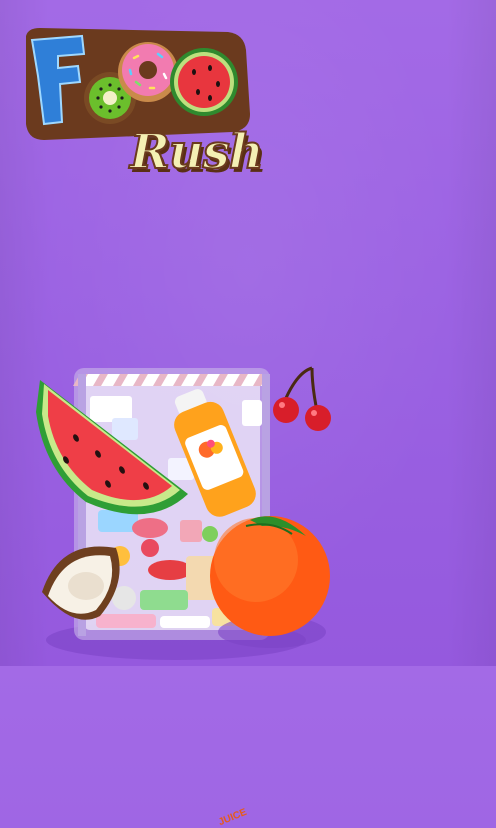  Describe the element at coordinates (302, 398) in the screenshot. I see `cherries-item` at that location.